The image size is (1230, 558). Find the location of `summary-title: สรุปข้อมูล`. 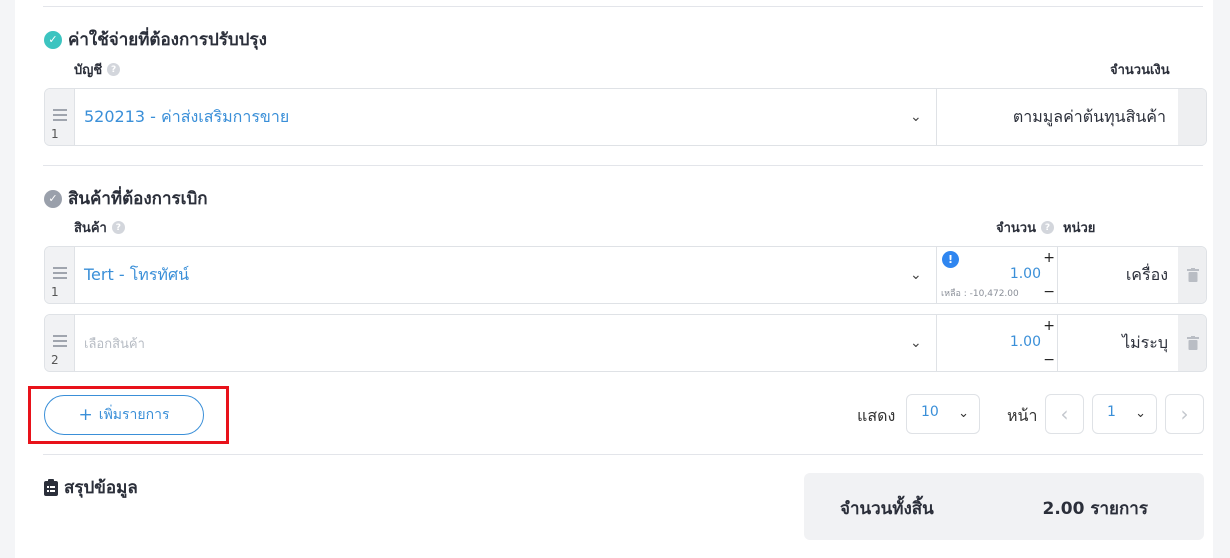

summary-title: สรุปข้อมูล is located at coordinates (91, 487).